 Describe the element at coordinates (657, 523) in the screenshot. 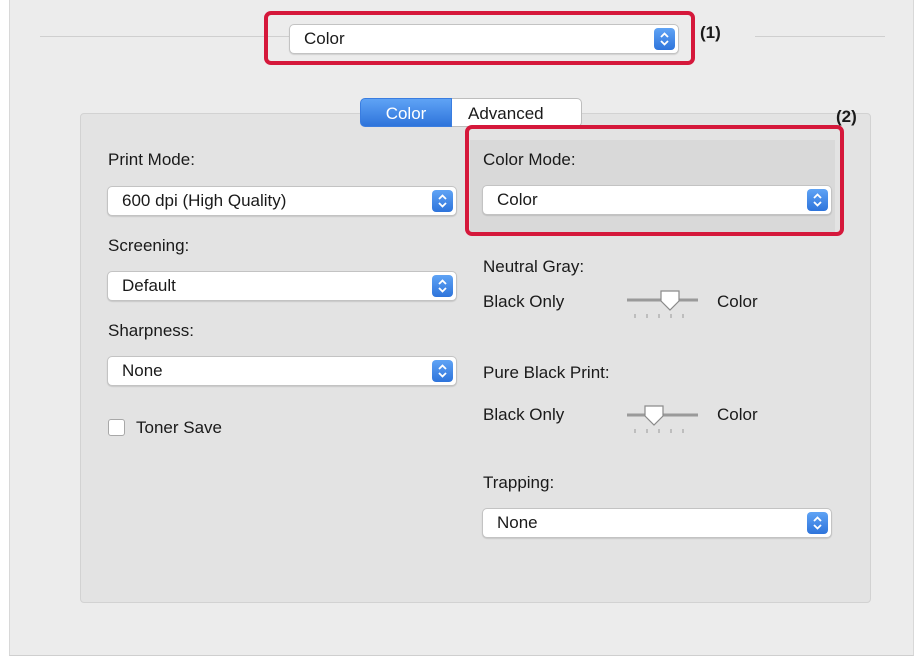

I see `trapping-popup: None` at that location.